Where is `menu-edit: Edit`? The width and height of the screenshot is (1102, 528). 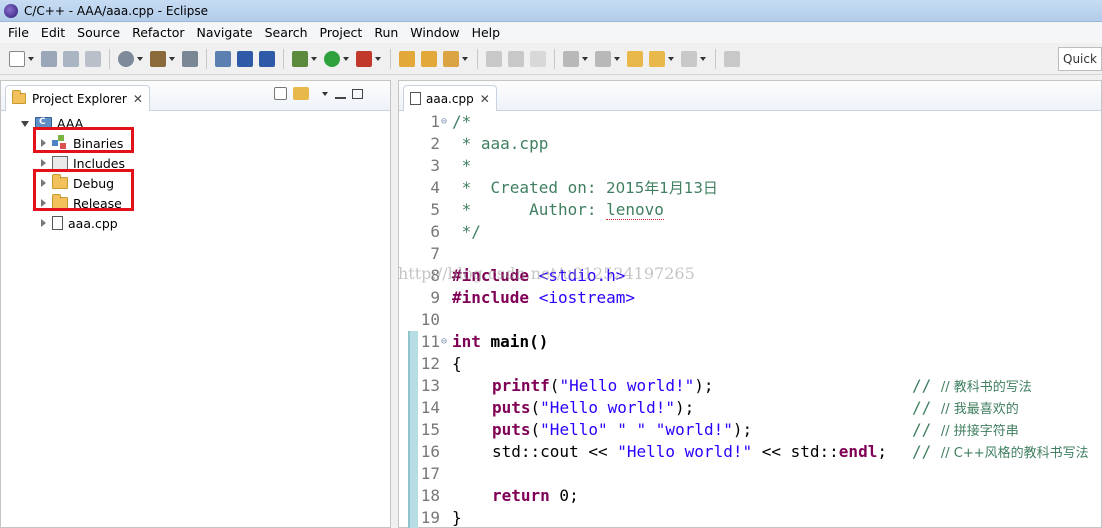
menu-edit: Edit is located at coordinates (53, 32).